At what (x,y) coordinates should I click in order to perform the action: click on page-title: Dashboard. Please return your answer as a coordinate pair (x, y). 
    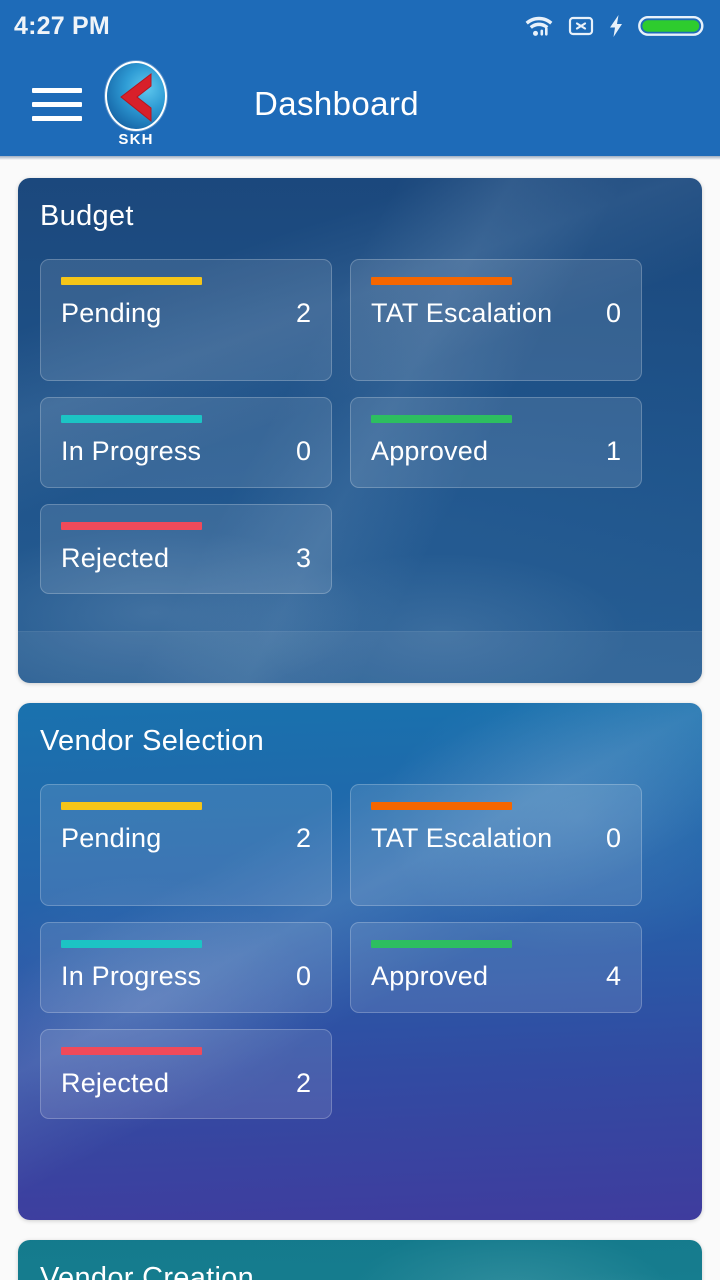
    Looking at the image, I should click on (337, 103).